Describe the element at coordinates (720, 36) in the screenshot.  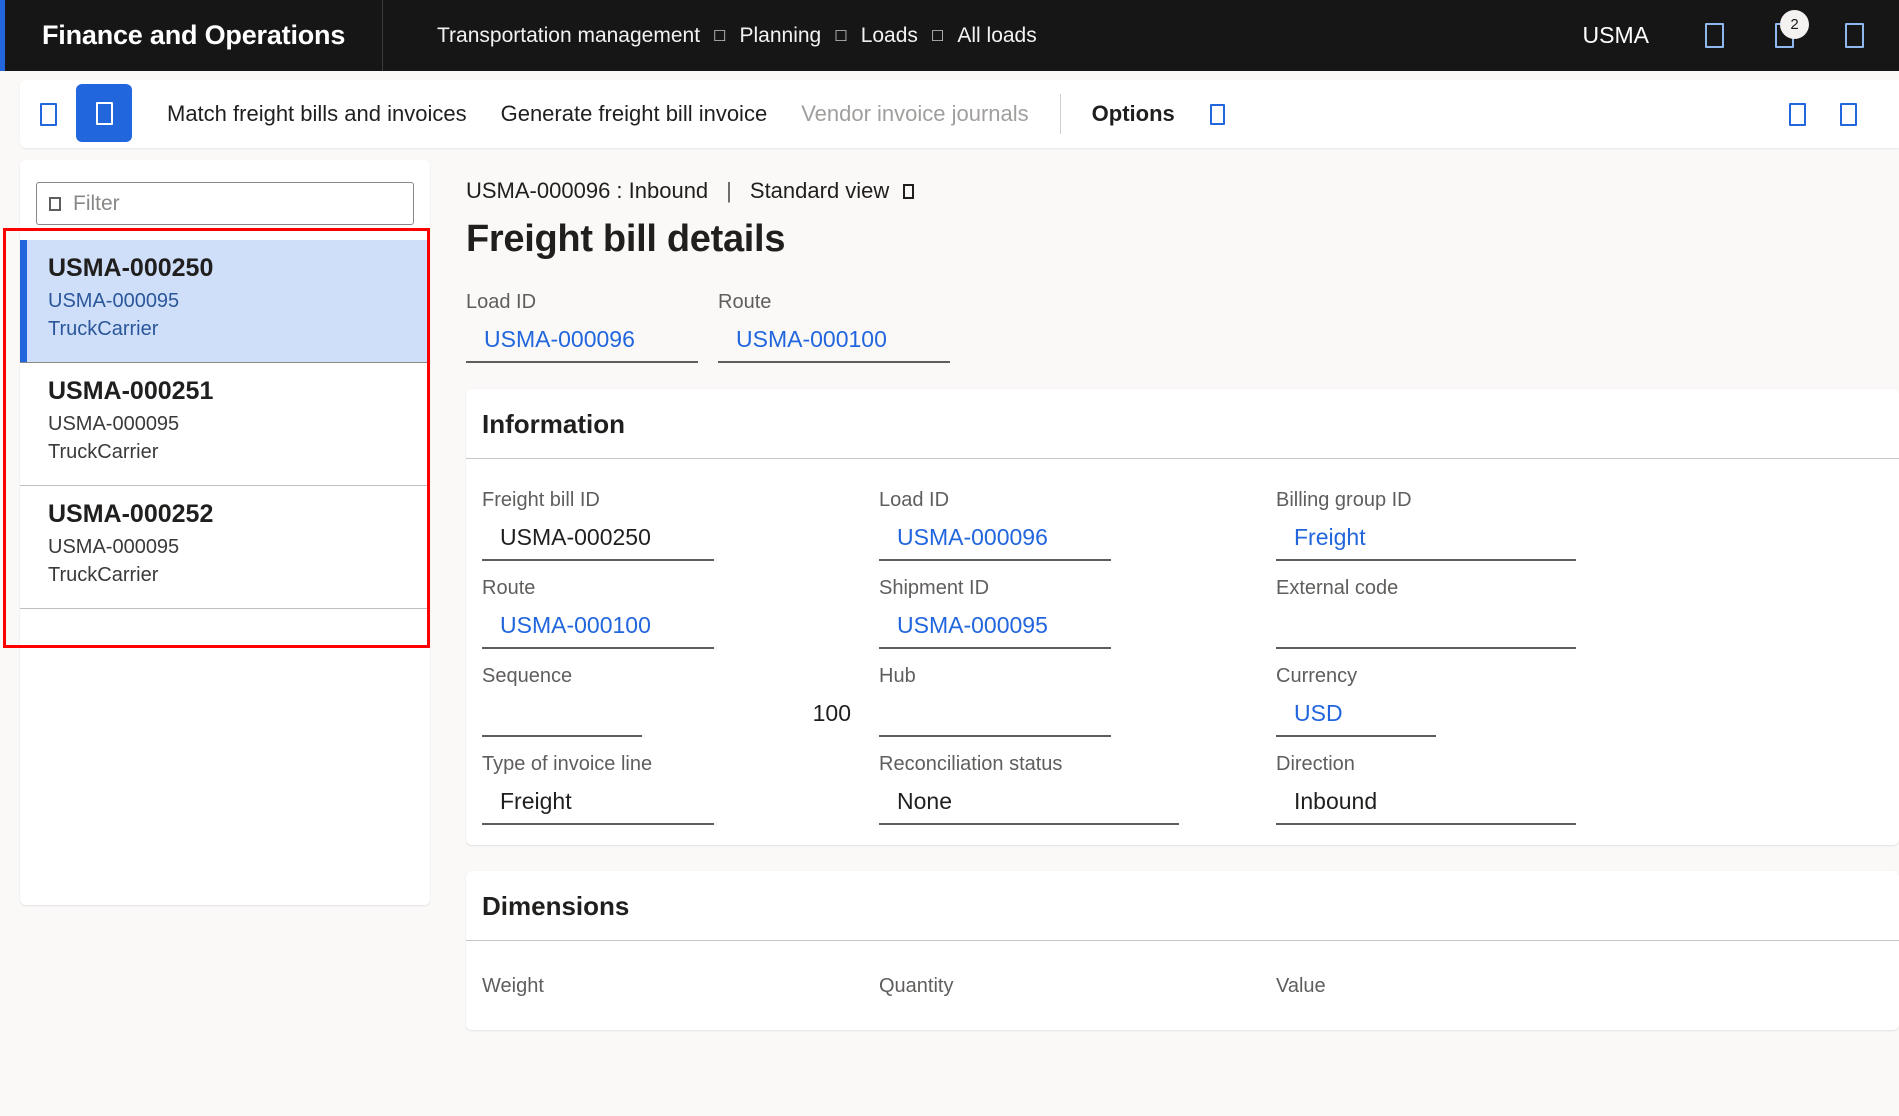
I see `chevron-right-icon: ☐` at that location.